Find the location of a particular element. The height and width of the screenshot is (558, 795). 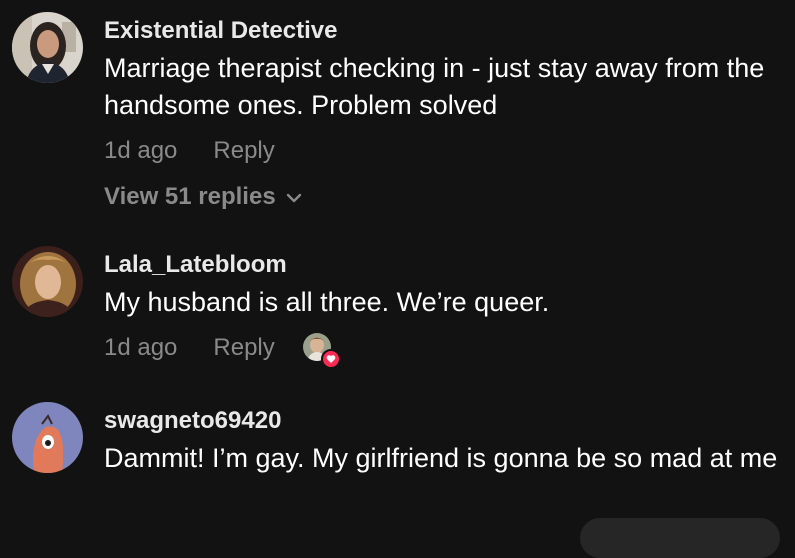

comment-username: Existential Detective is located at coordinates (446, 31).